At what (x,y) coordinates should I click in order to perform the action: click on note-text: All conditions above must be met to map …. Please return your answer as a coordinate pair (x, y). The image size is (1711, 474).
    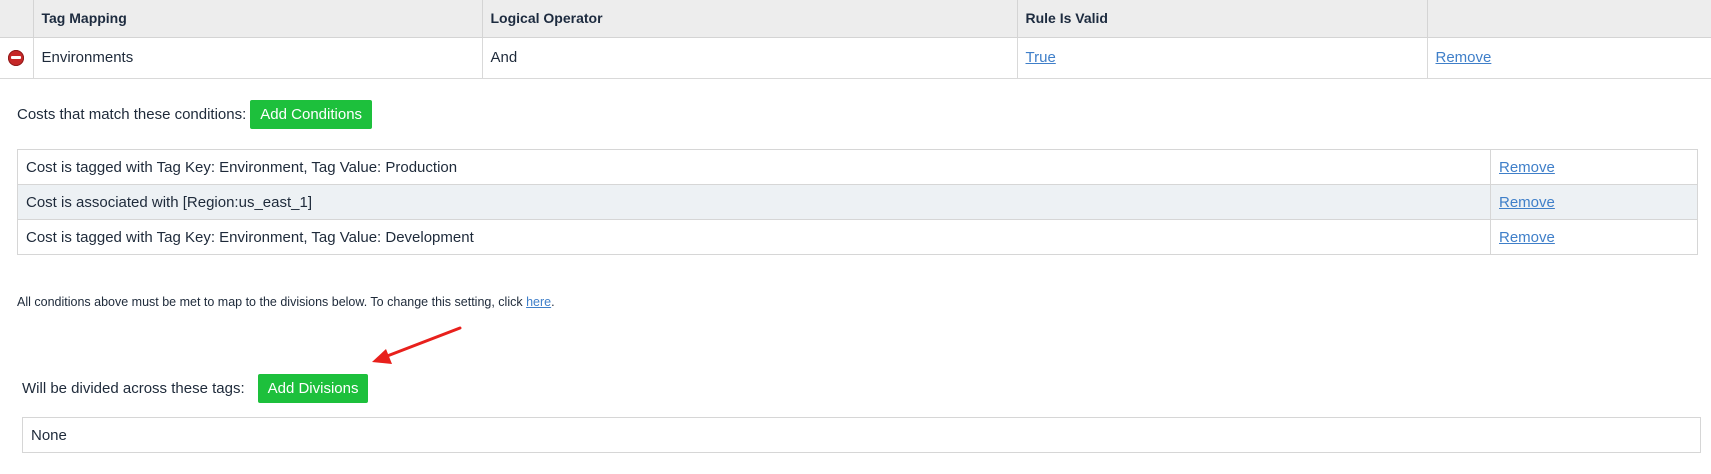
    Looking at the image, I should click on (272, 302).